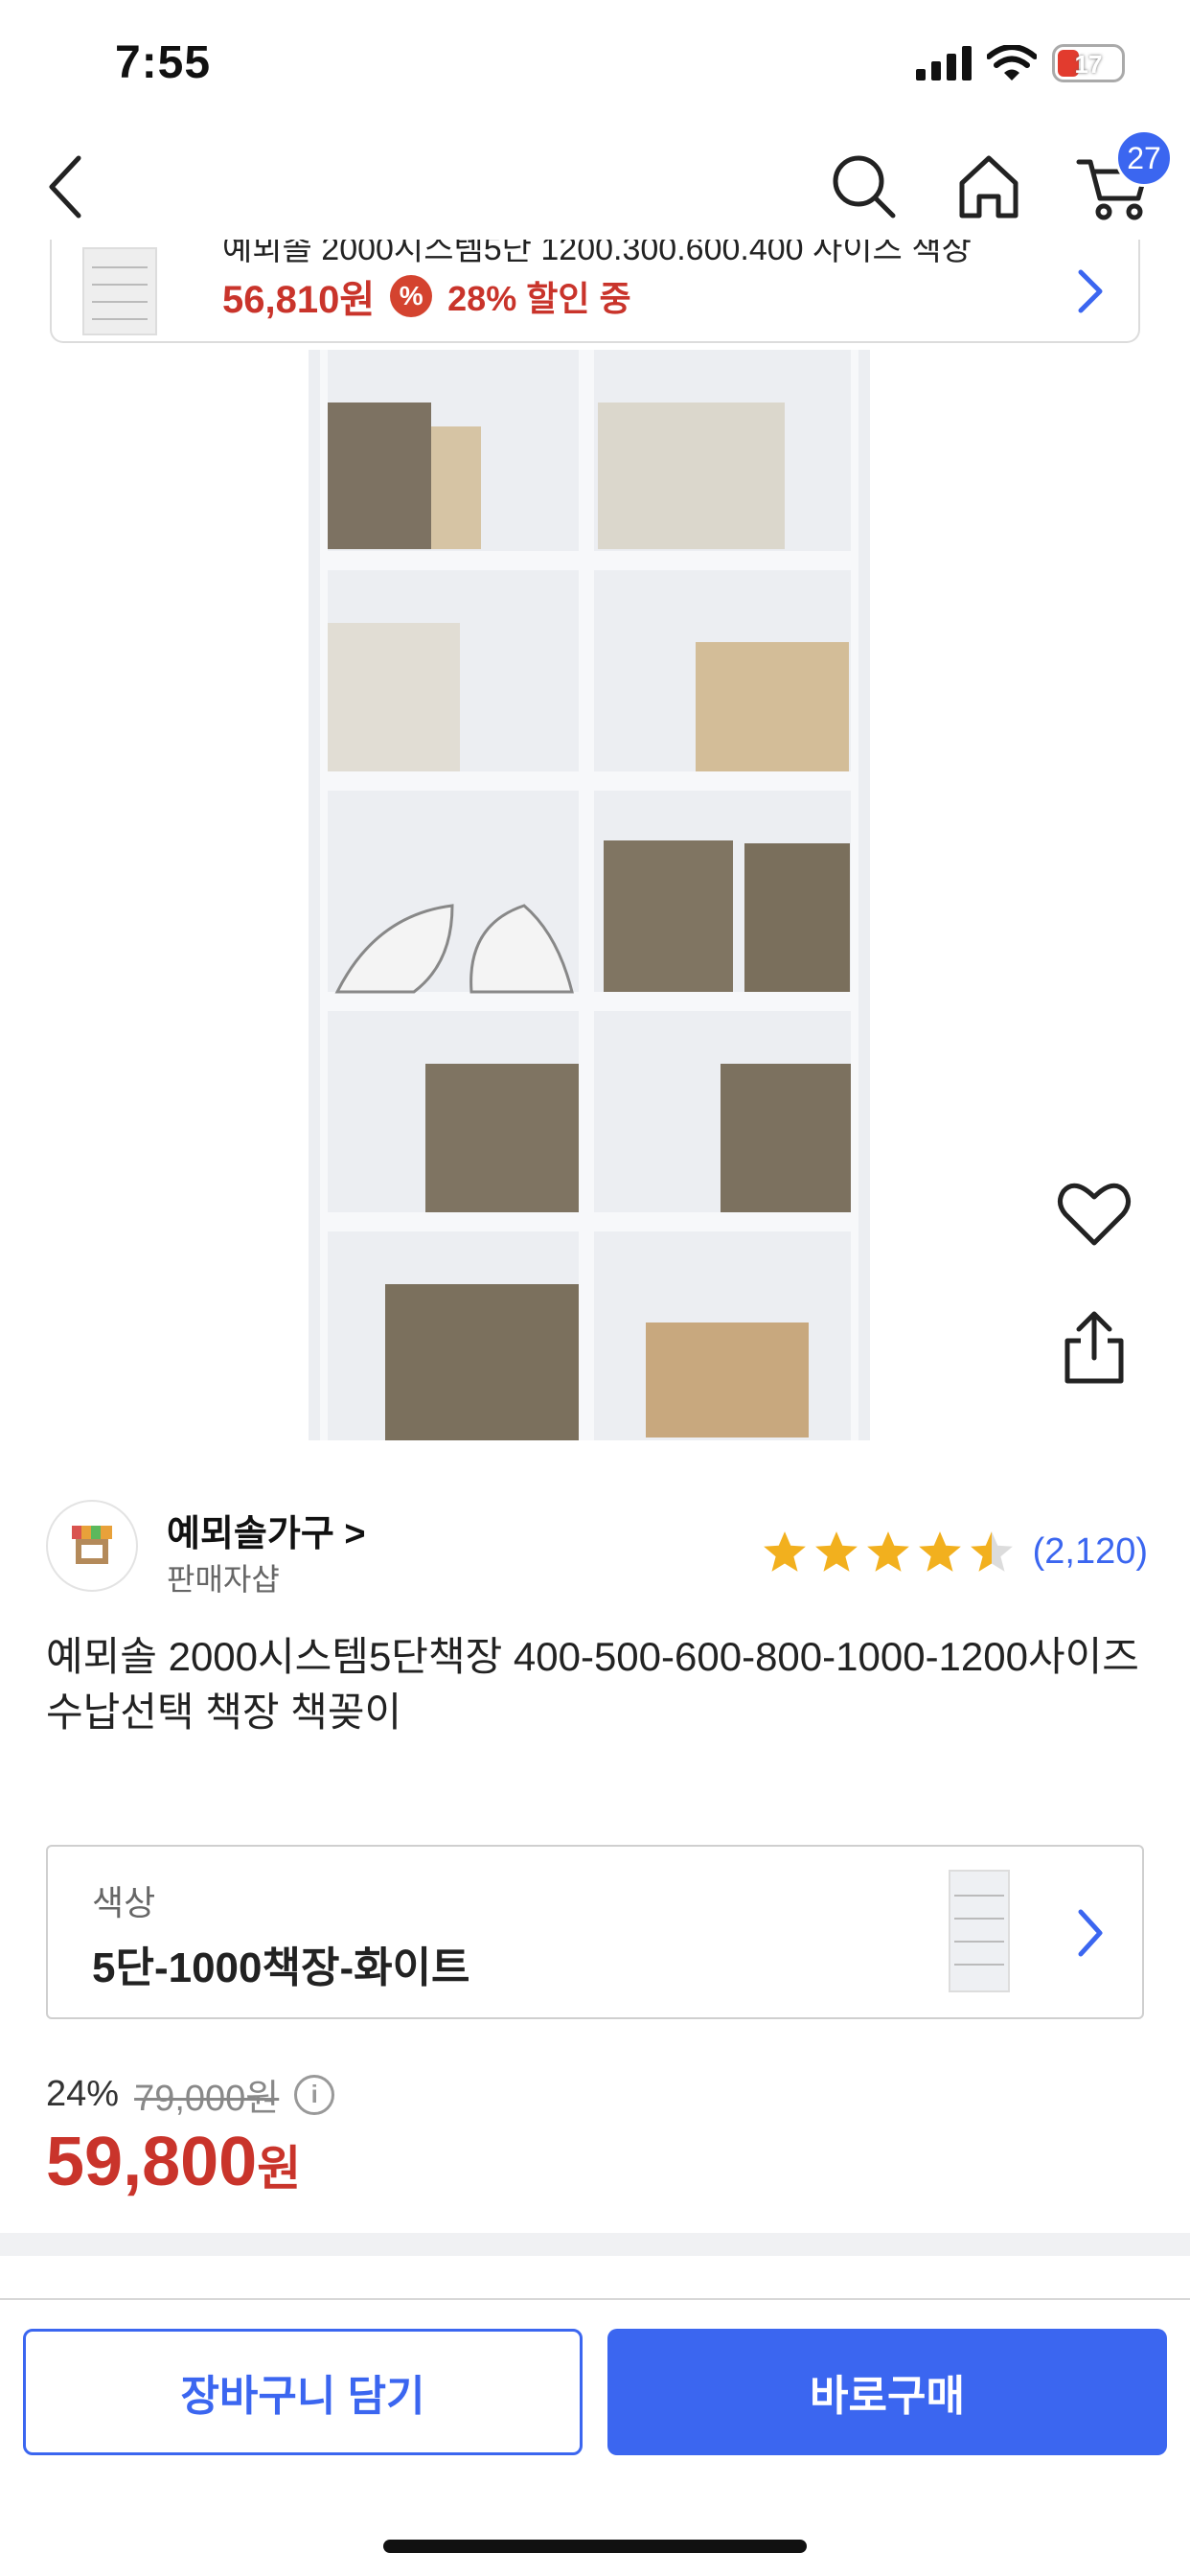  What do you see at coordinates (299, 300) in the screenshot?
I see `recommendation-price: 56,810원` at bounding box center [299, 300].